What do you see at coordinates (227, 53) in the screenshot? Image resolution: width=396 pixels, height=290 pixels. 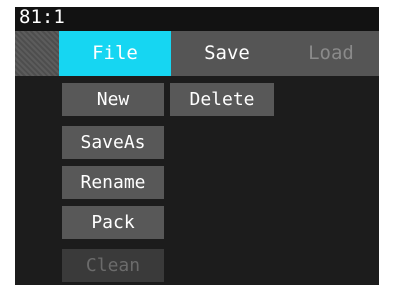 I see `tab-save: Save` at bounding box center [227, 53].